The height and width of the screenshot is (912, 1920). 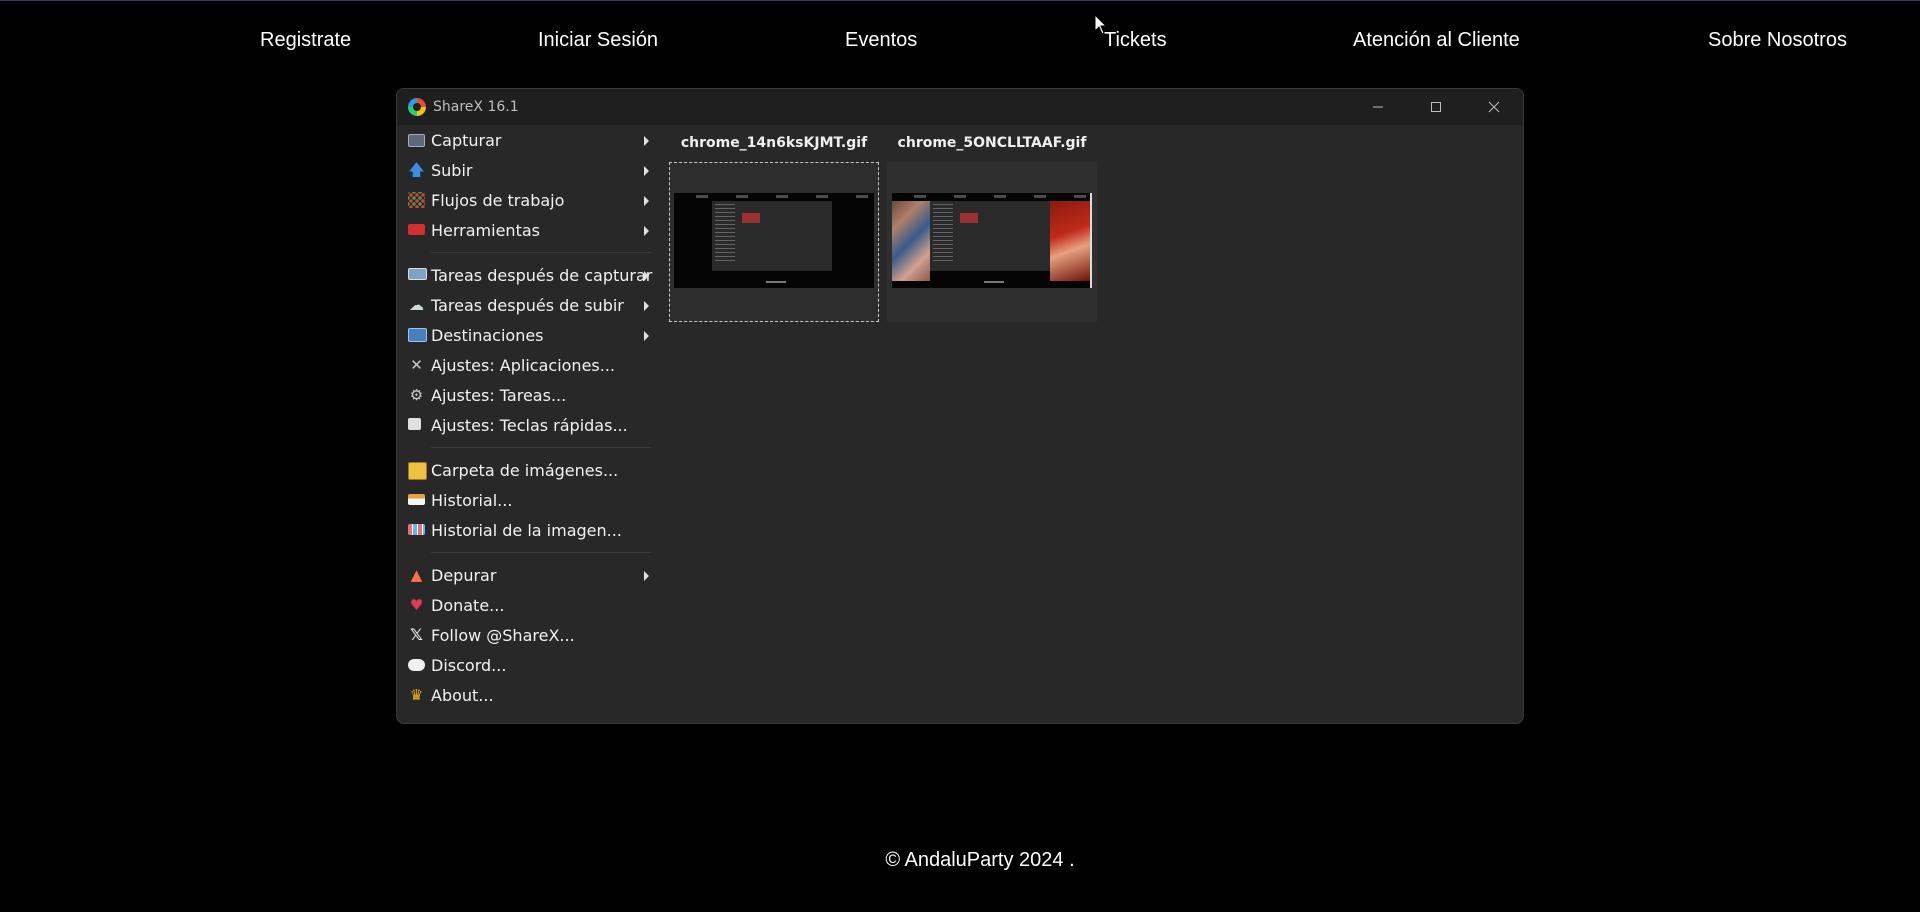 I want to click on menu-label: Herramientas, so click(x=485, y=230).